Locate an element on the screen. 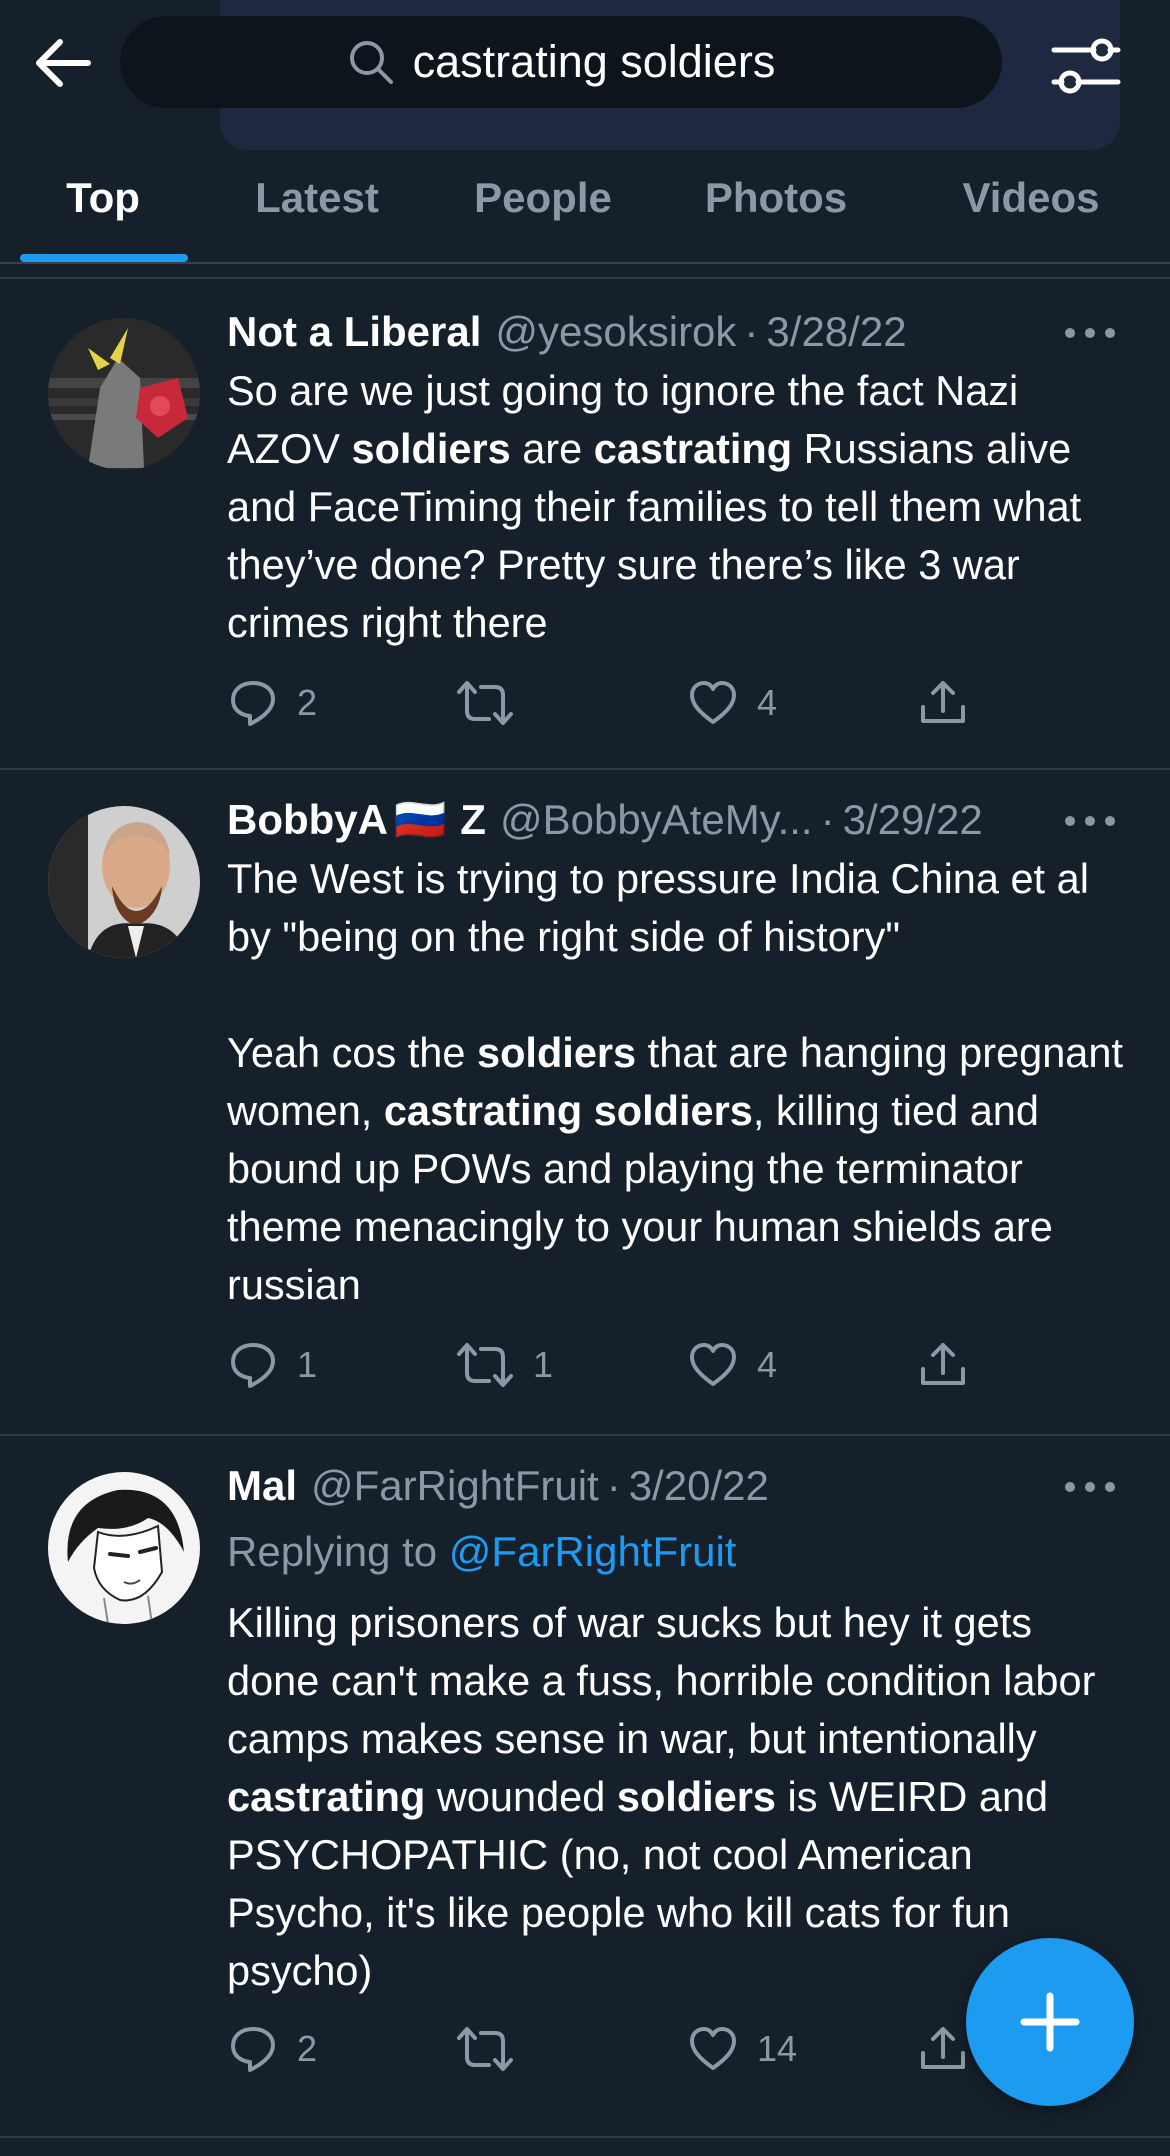  like-count: 14 is located at coordinates (777, 2048).